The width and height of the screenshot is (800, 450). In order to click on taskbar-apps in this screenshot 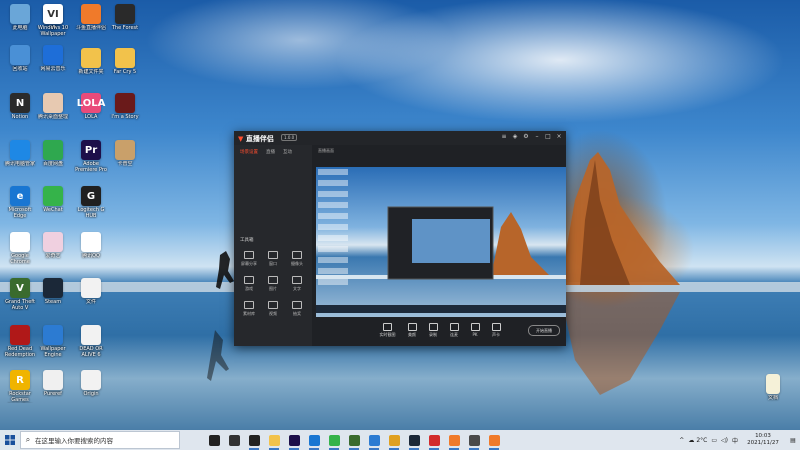, I will do `click(354, 440)`.